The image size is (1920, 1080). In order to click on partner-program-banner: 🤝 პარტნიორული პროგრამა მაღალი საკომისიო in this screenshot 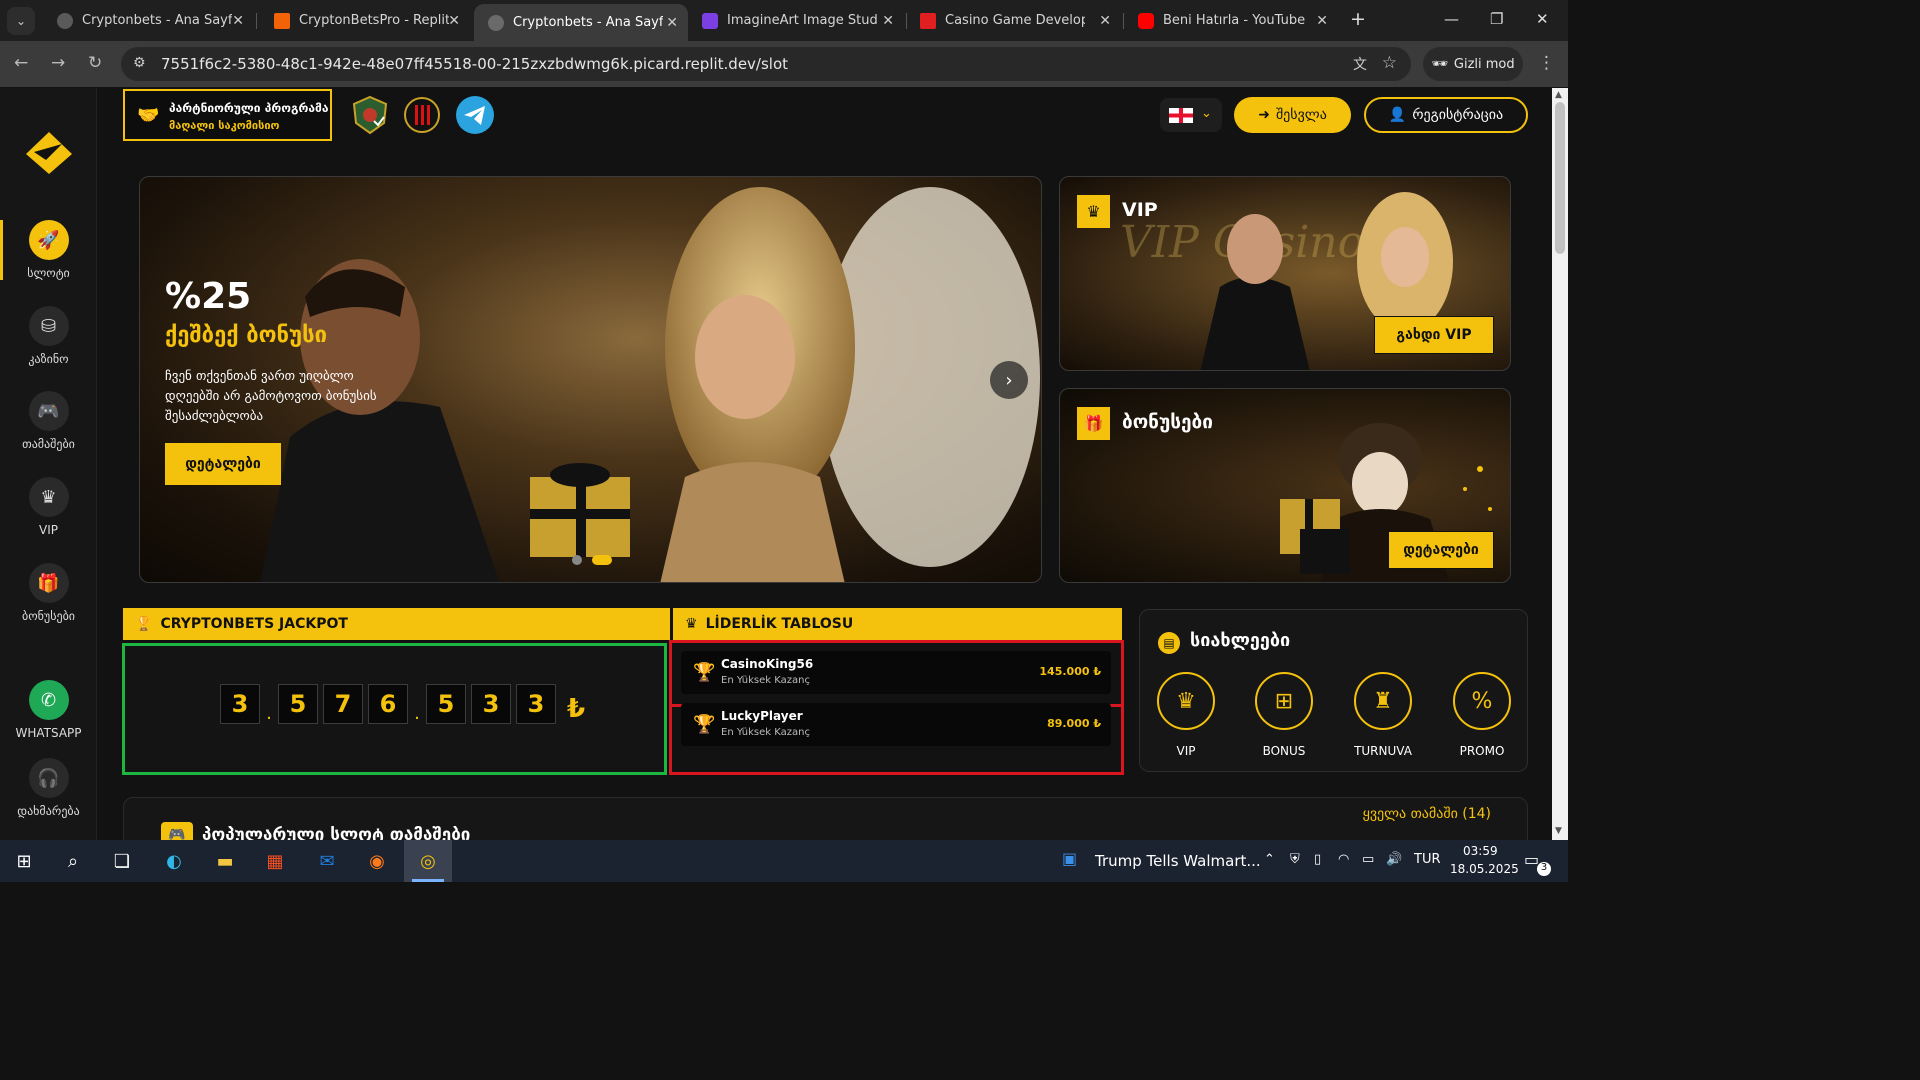, I will do `click(227, 115)`.